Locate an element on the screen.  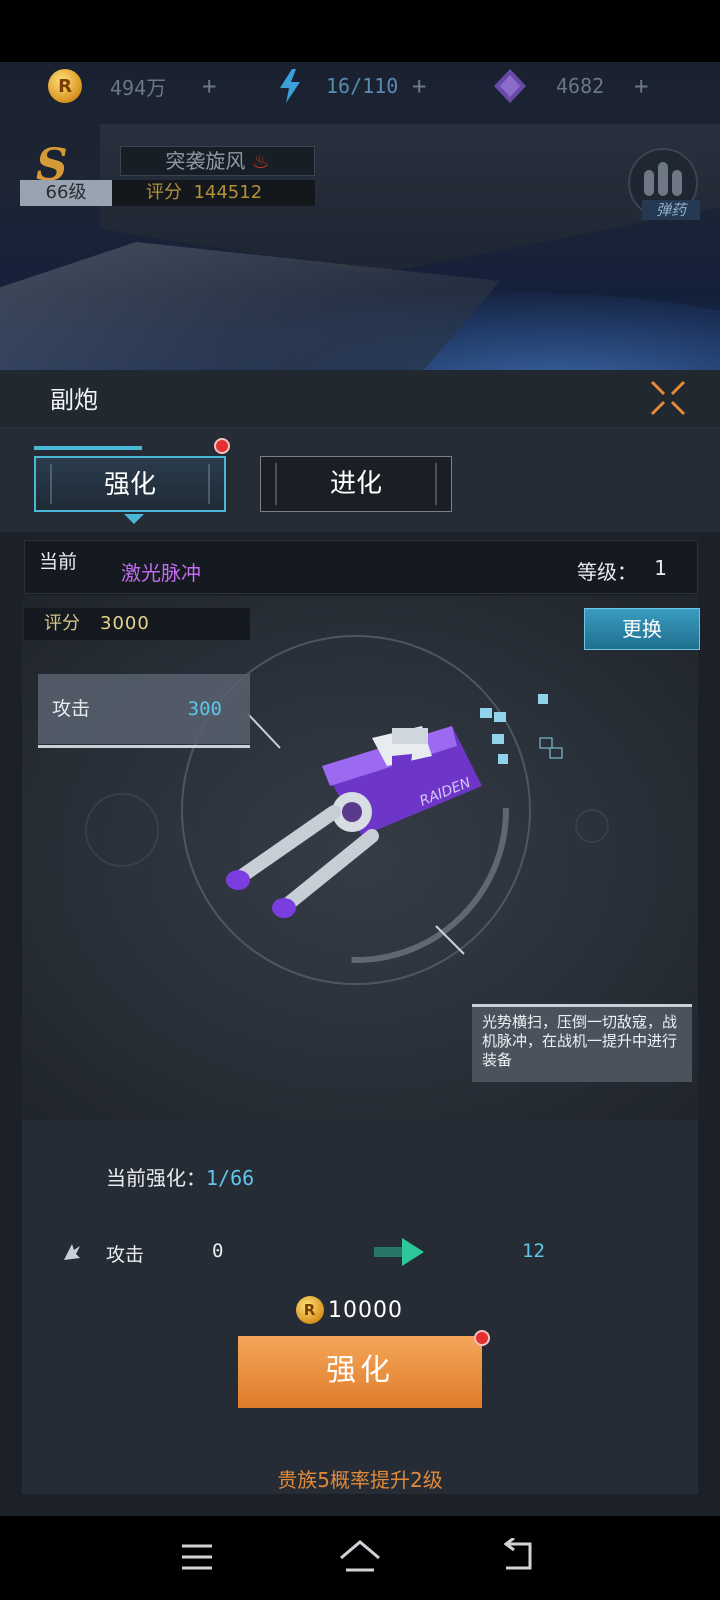
back-icon is located at coordinates (519, 1556).